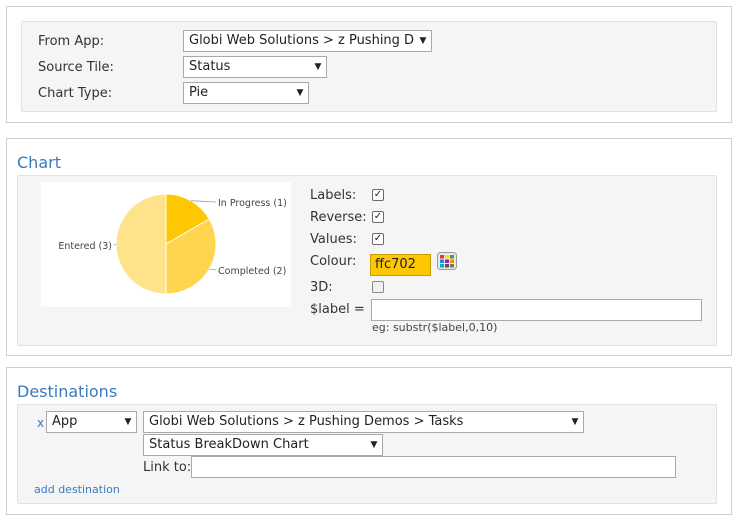 This screenshot has height=526, width=742. I want to click on colour-input: ffc702, so click(400, 265).